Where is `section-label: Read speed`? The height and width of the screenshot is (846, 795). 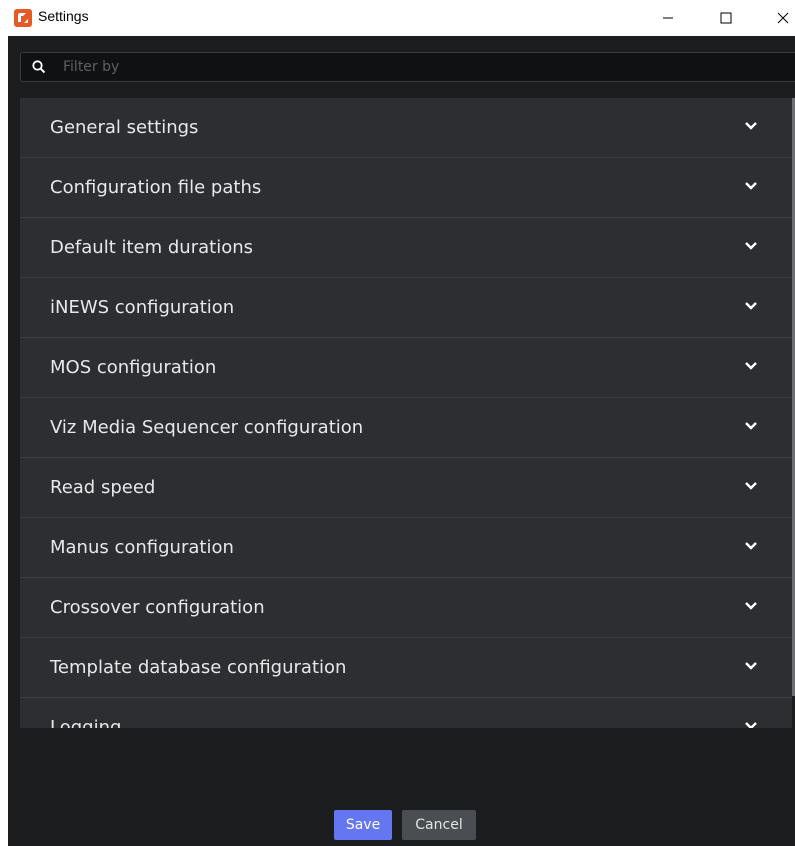 section-label: Read speed is located at coordinates (103, 487).